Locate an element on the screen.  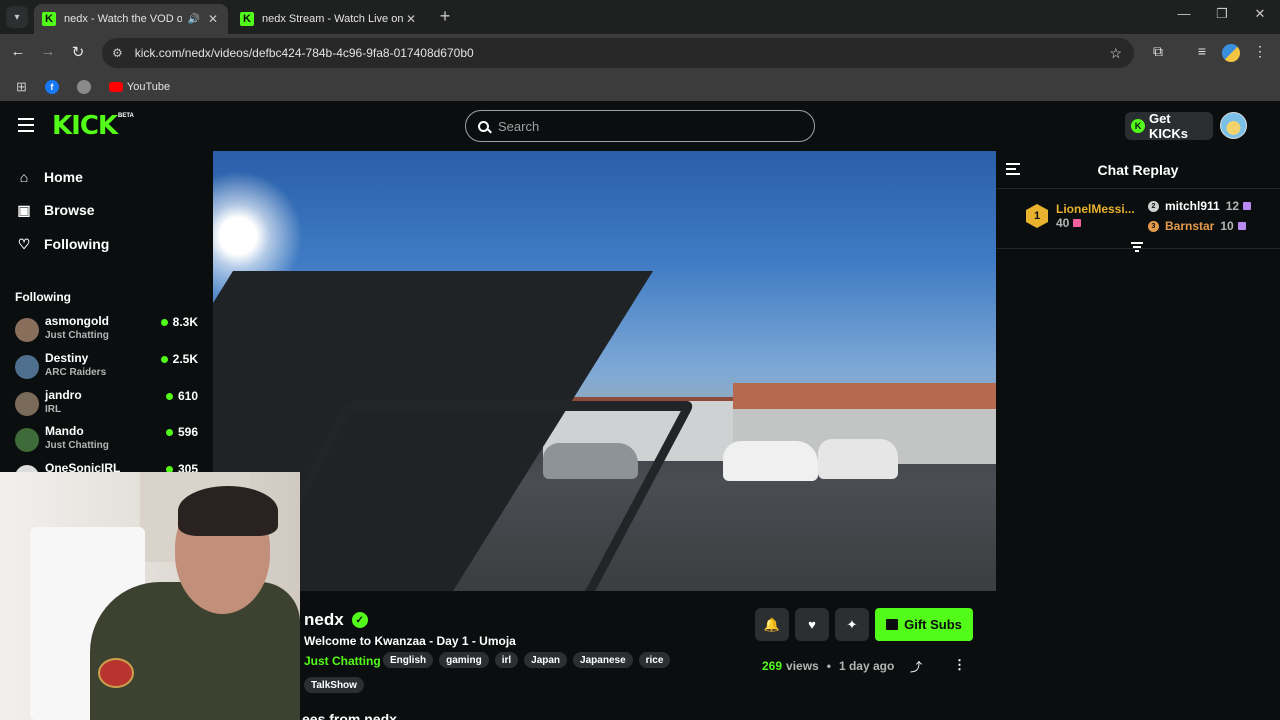
tag: Japan is located at coordinates (546, 660).